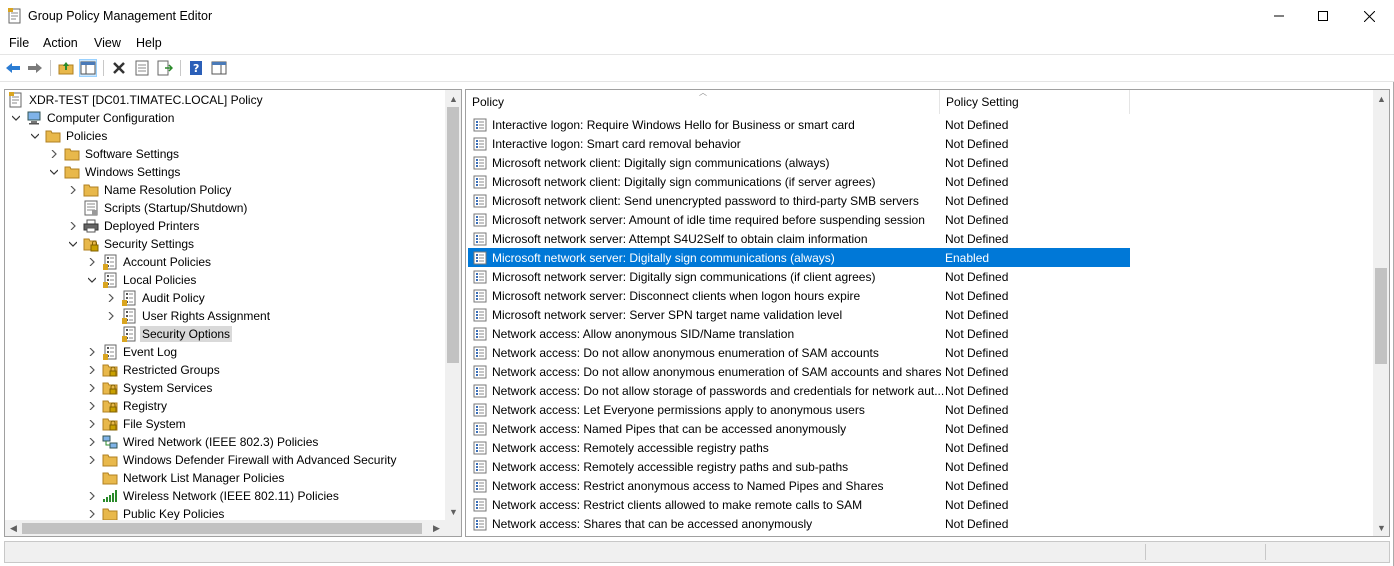 The width and height of the screenshot is (1394, 566). What do you see at coordinates (35, 68) in the screenshot?
I see `forward-button` at bounding box center [35, 68].